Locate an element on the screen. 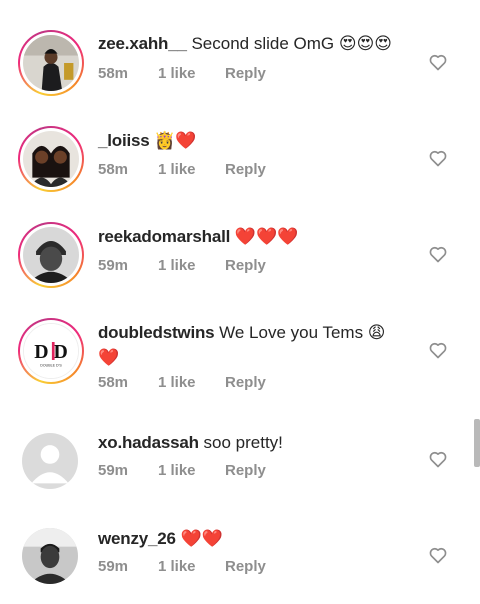  comment-body: 👸❤️ is located at coordinates (173, 140).